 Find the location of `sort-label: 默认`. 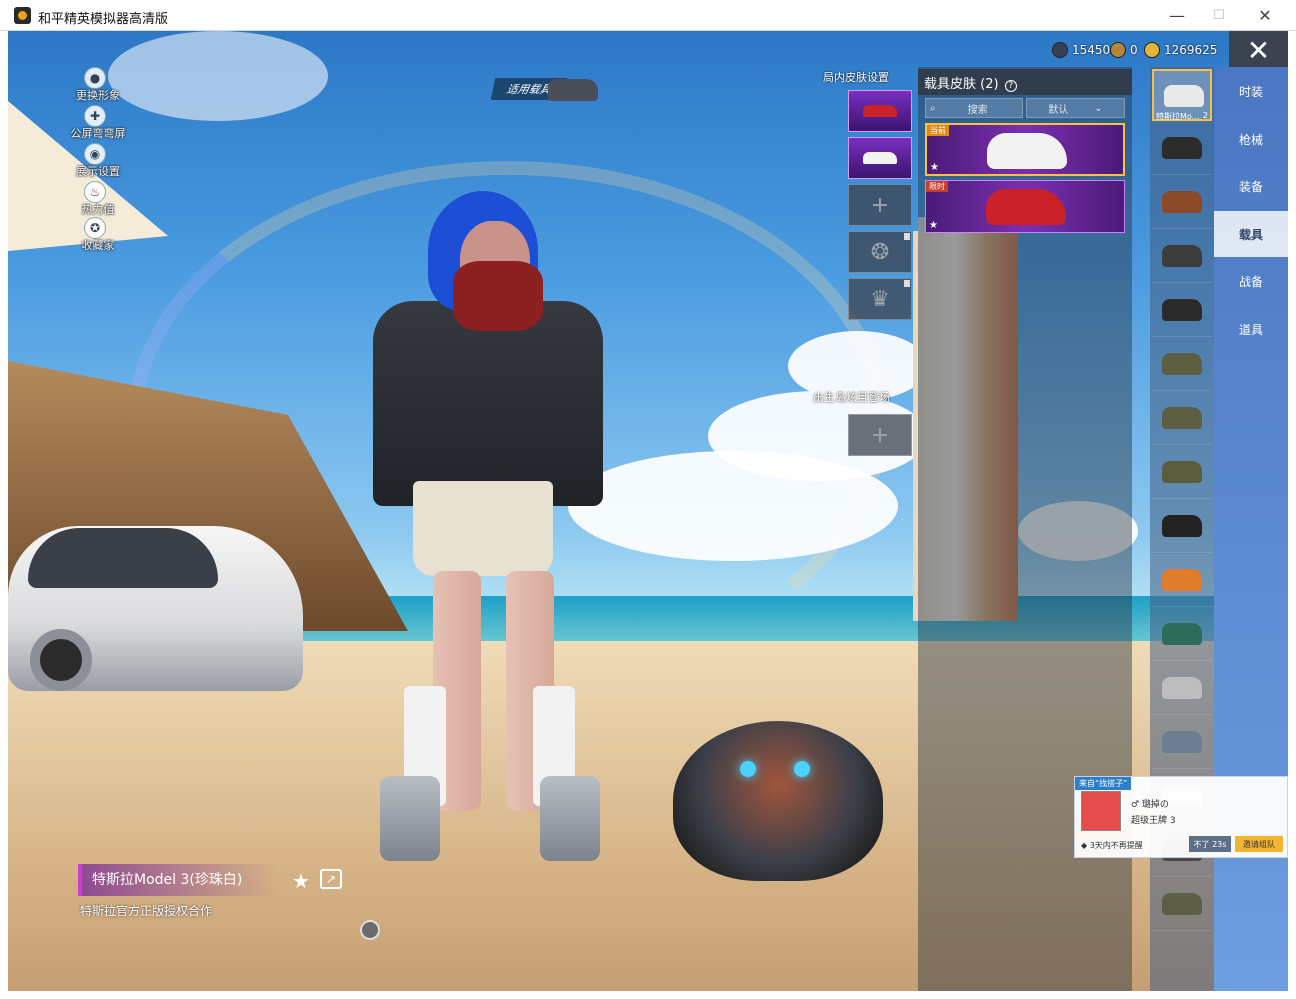

sort-label: 默认 is located at coordinates (1058, 110).